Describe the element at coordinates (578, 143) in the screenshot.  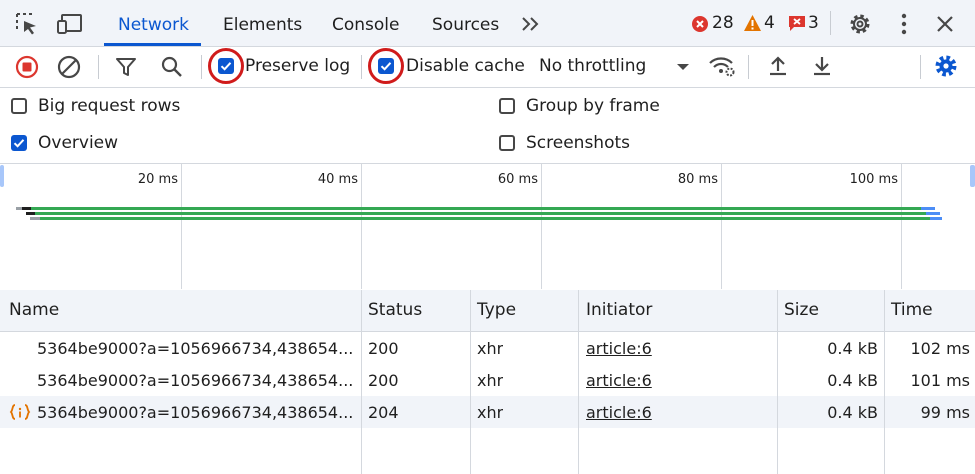
I see `screenshots-label: Screenshots` at that location.